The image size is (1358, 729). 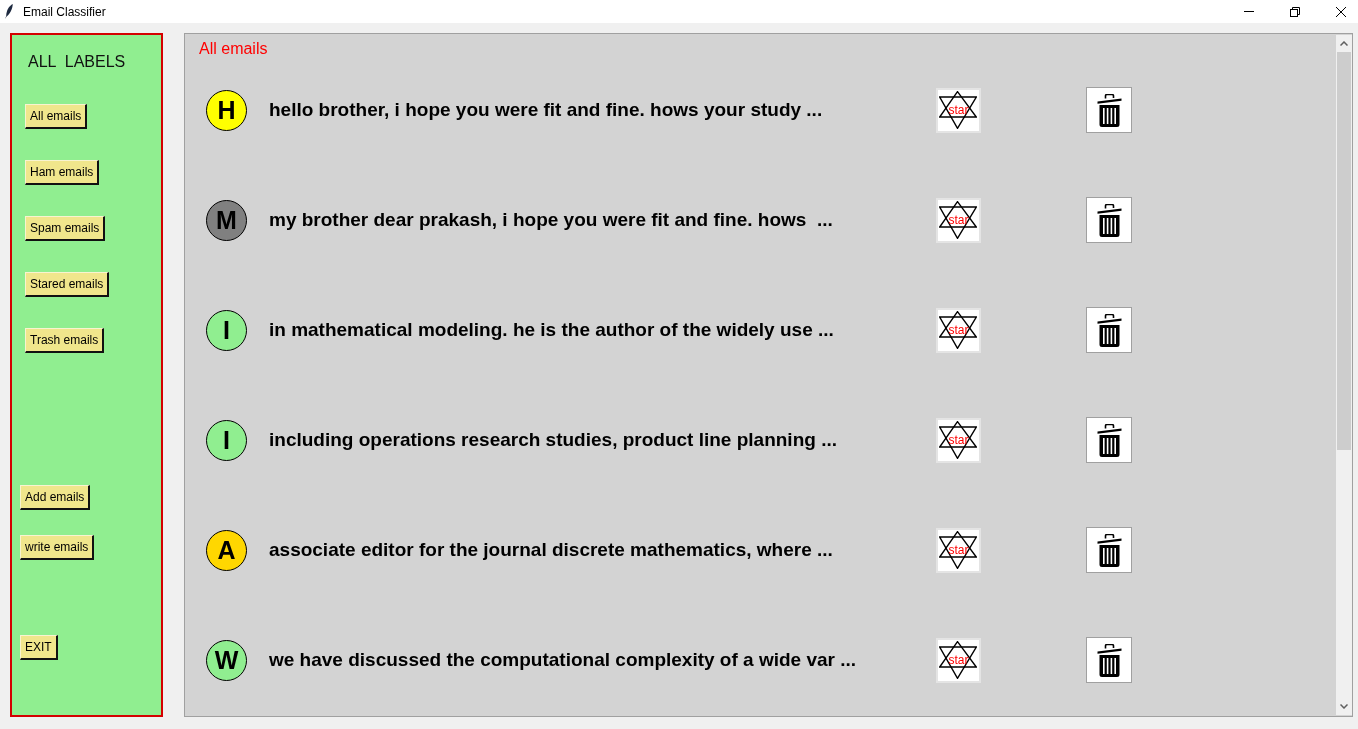 I want to click on window-title: Email Classifier, so click(x=64, y=11).